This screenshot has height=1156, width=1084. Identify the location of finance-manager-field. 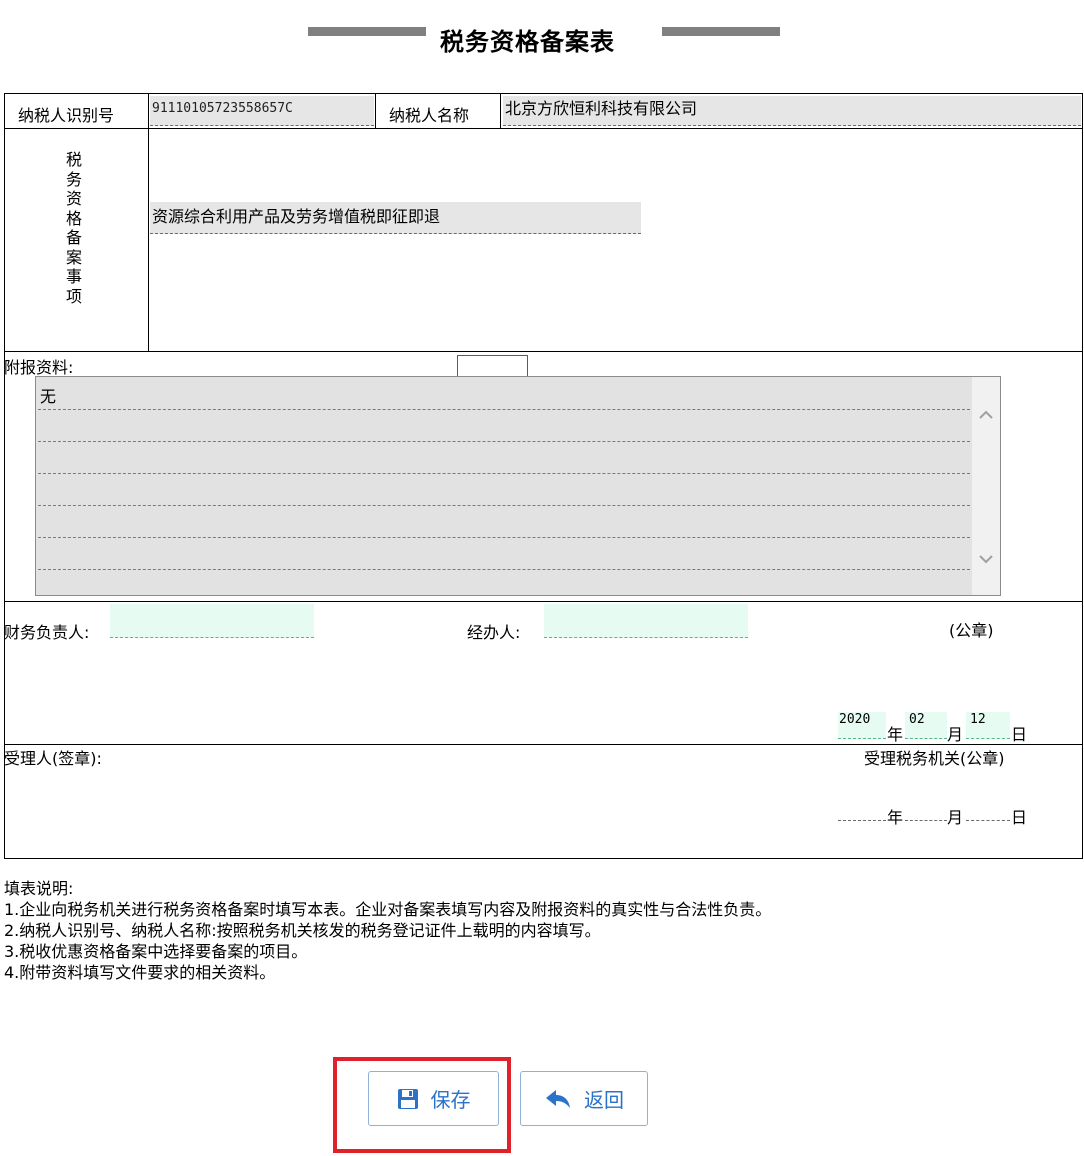
(212, 621).